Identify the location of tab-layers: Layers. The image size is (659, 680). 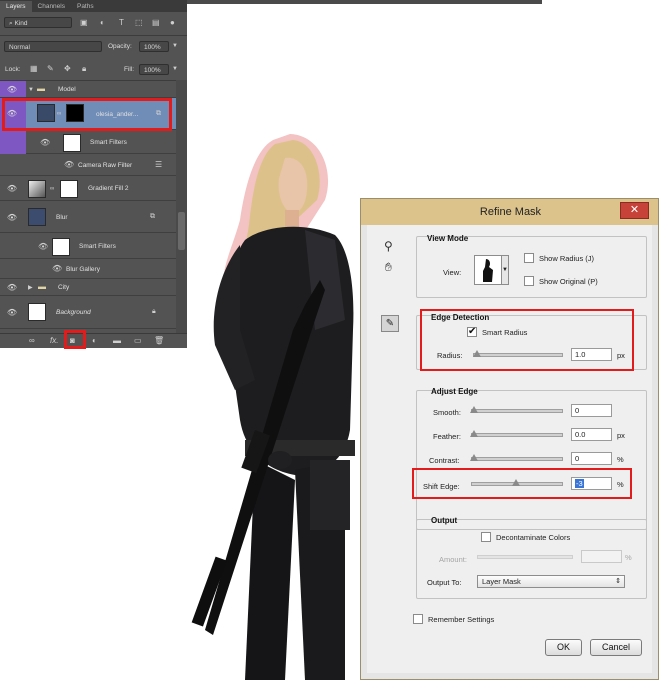
(16, 6).